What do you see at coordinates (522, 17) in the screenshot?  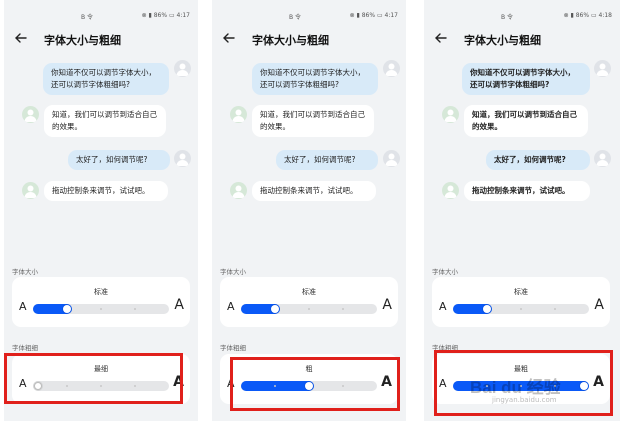 I see `status-bar: B 令 ⊗ ▮ 86% ▭ 4:18` at bounding box center [522, 17].